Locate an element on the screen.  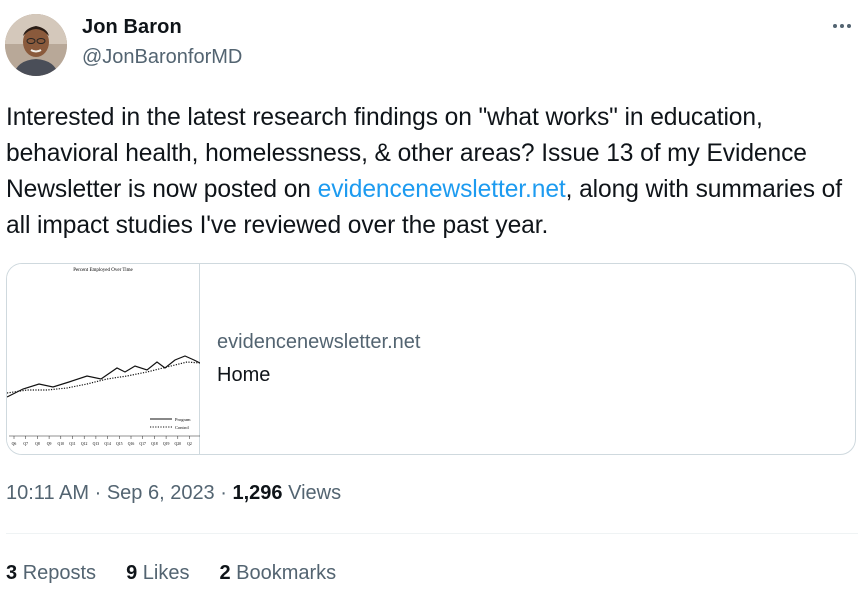
likes-label: Likes is located at coordinates (166, 573).